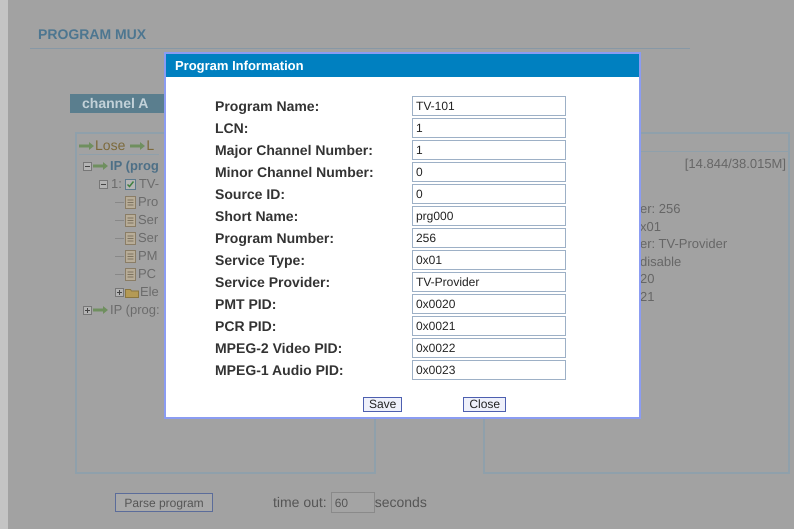 The image size is (794, 529). Describe the element at coordinates (661, 209) in the screenshot. I see `info-line: er: 256` at that location.